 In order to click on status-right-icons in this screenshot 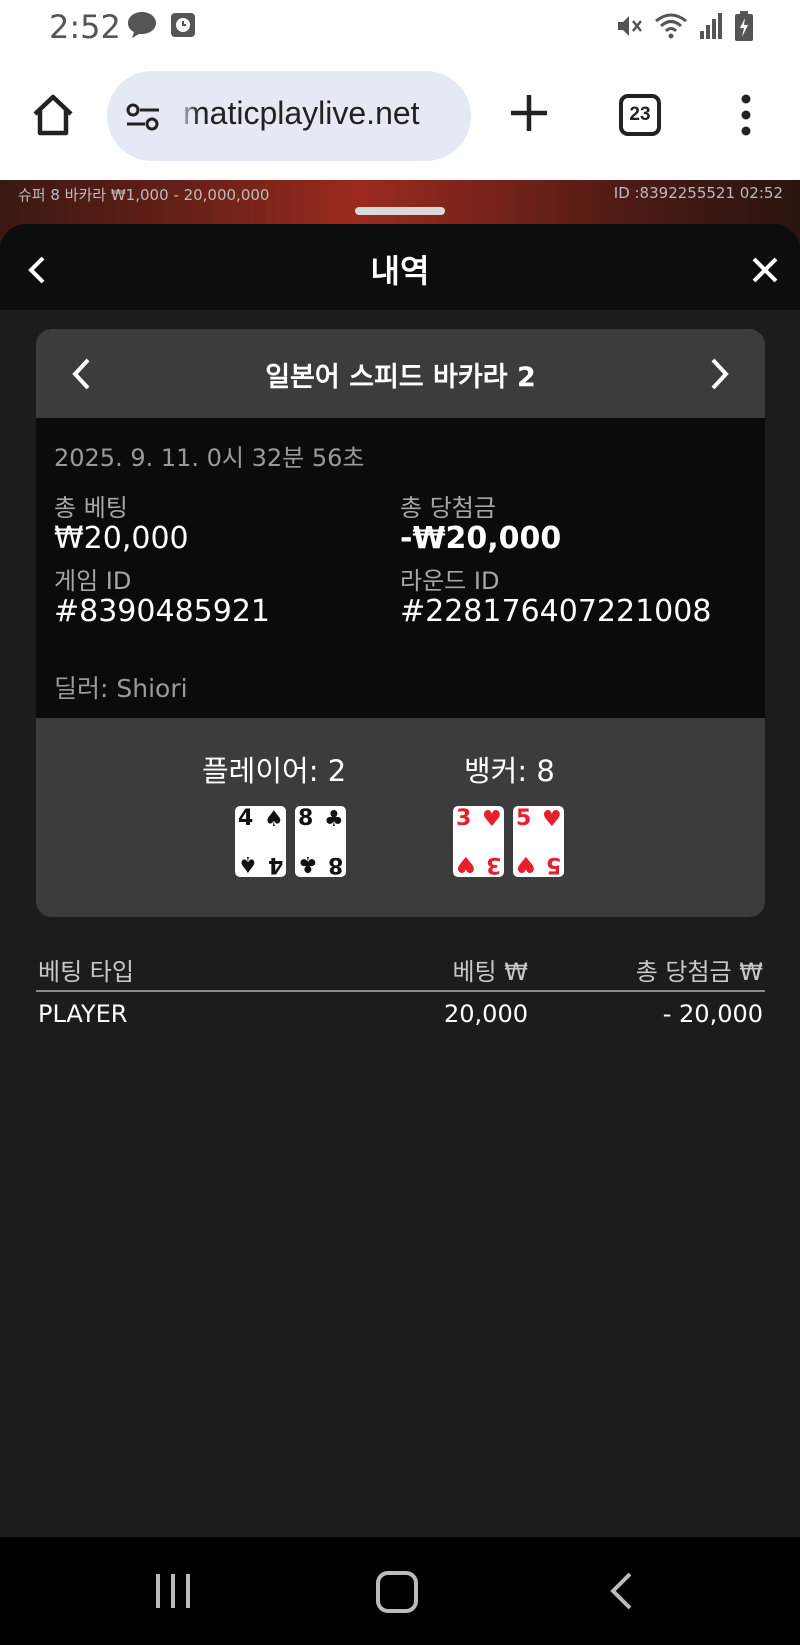, I will do `click(684, 26)`.